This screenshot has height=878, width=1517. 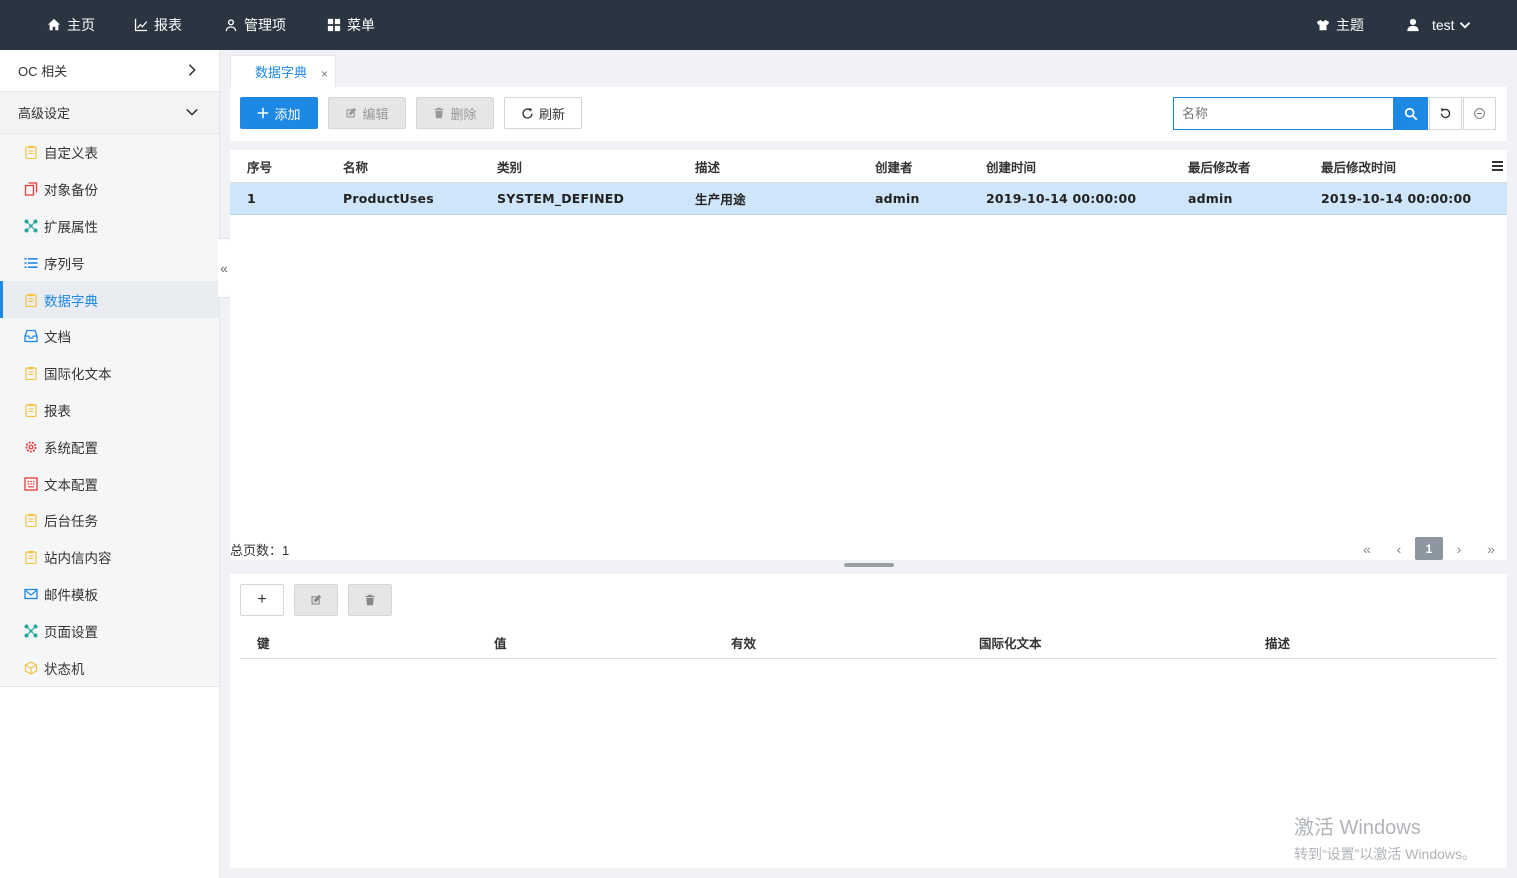 What do you see at coordinates (109, 594) in the screenshot?
I see `sidebar-item: 邮件模板` at bounding box center [109, 594].